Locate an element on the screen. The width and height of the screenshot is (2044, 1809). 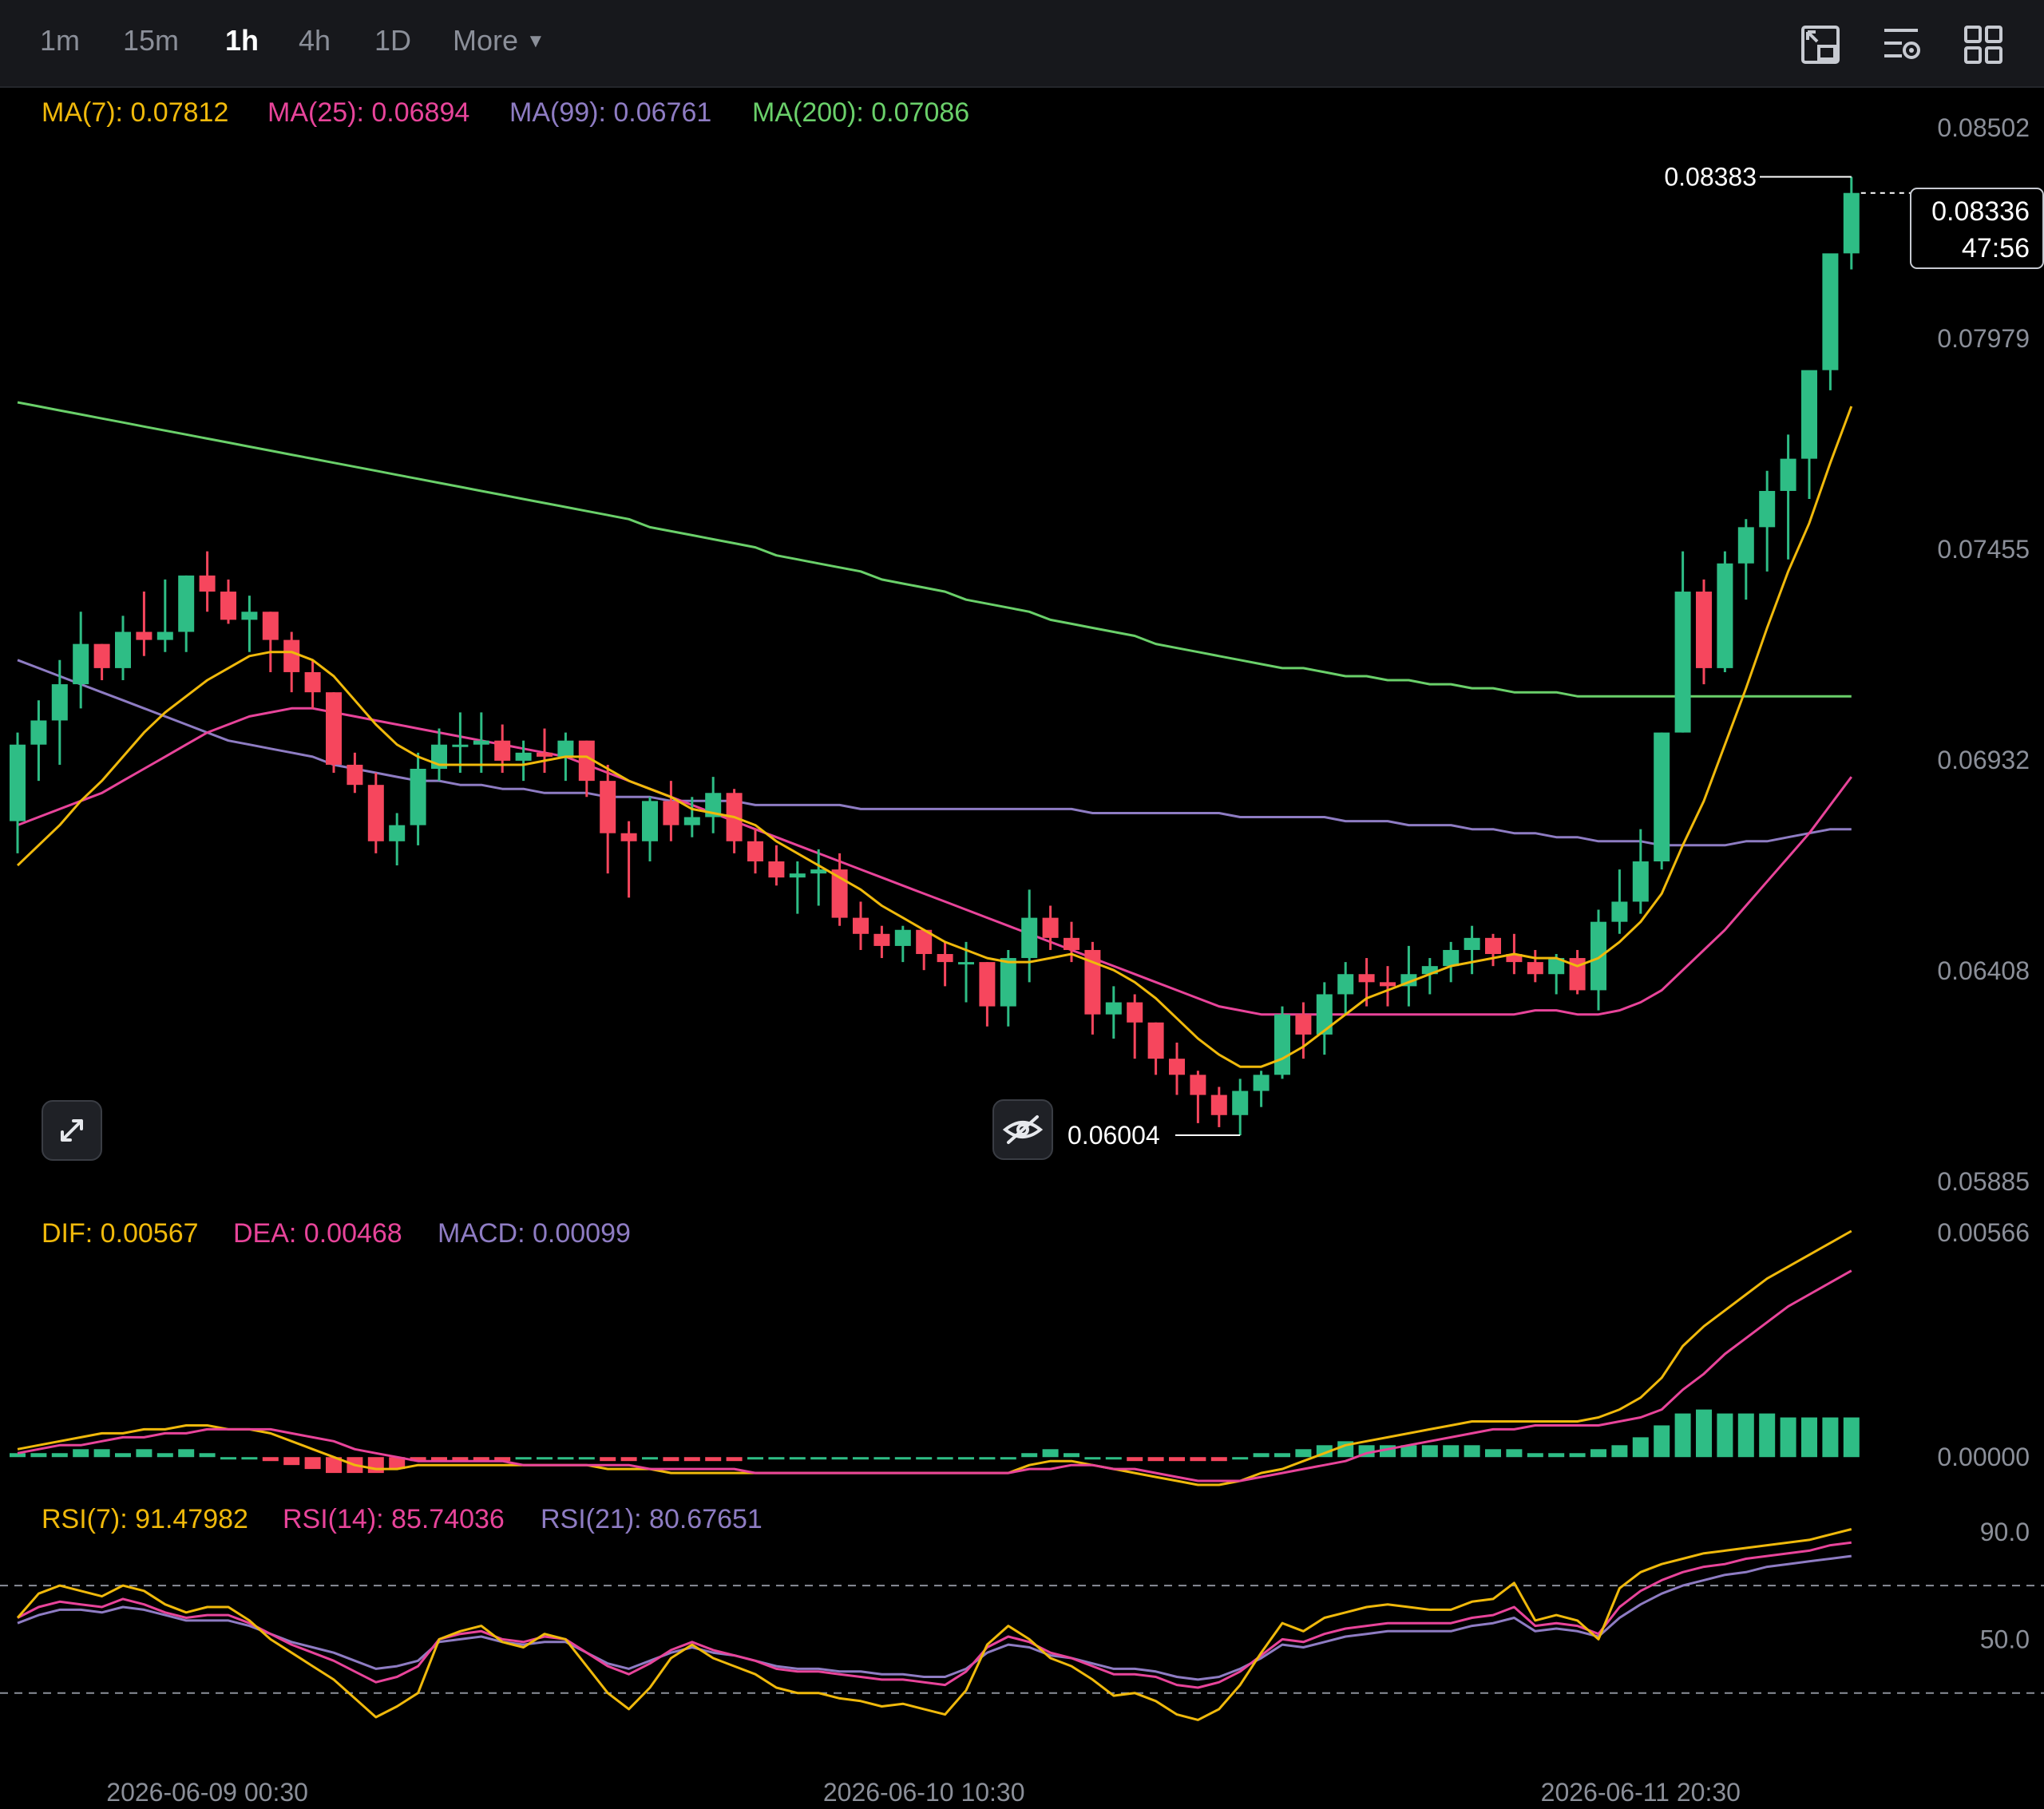
dif-legend: DIF: 0.00567 is located at coordinates (120, 1234).